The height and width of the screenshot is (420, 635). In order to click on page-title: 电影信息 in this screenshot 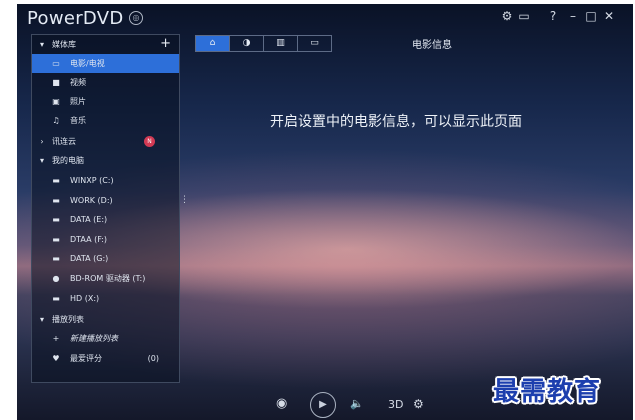, I will do `click(432, 45)`.